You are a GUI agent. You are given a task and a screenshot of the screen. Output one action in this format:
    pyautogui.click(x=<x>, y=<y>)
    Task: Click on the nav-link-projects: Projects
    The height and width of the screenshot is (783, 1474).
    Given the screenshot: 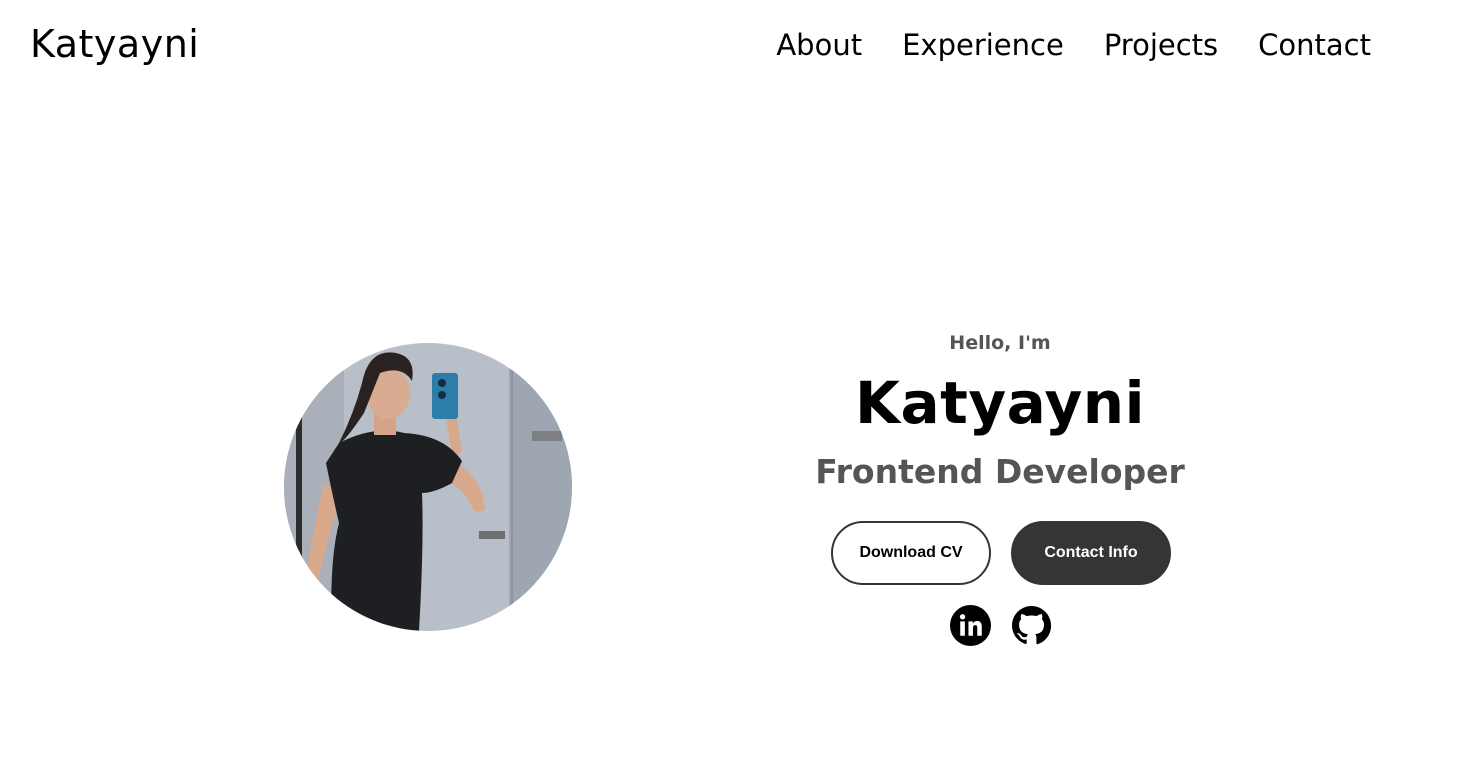 What is the action you would take?
    pyautogui.click(x=1161, y=45)
    